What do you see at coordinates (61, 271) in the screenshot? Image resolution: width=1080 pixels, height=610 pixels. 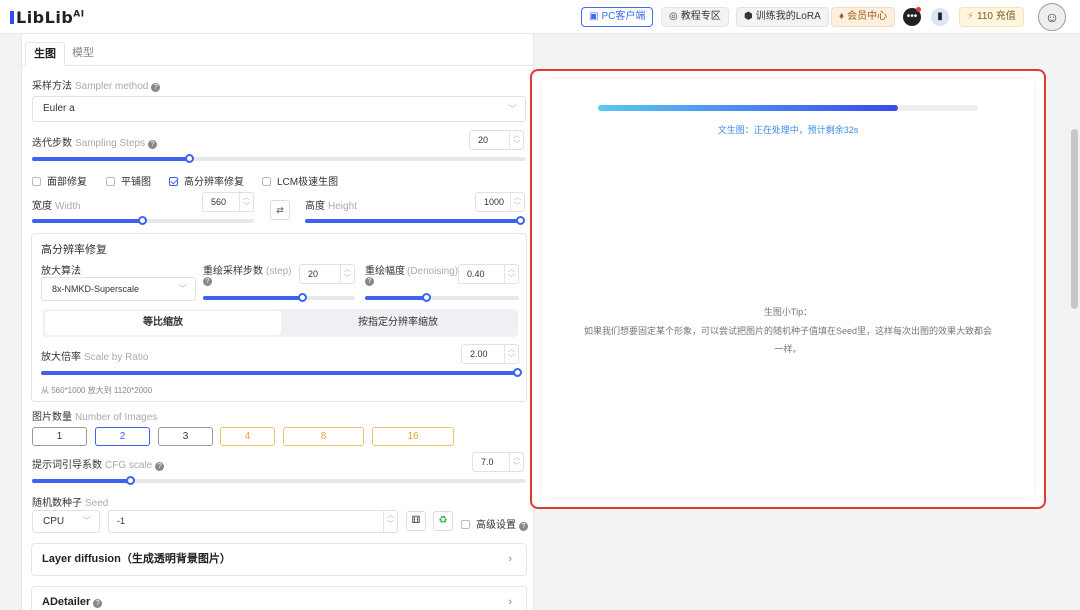 I see `upscaler-label: 放大算法` at bounding box center [61, 271].